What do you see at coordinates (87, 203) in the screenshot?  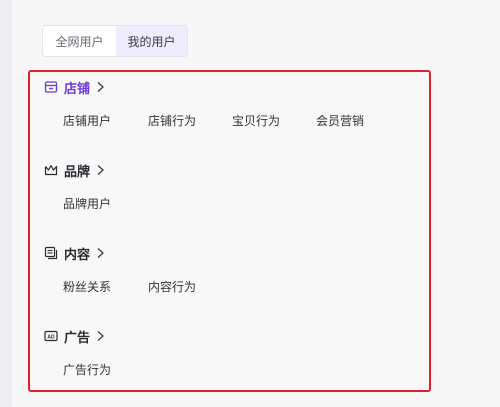 I see `item-brand-users: 品牌用户` at bounding box center [87, 203].